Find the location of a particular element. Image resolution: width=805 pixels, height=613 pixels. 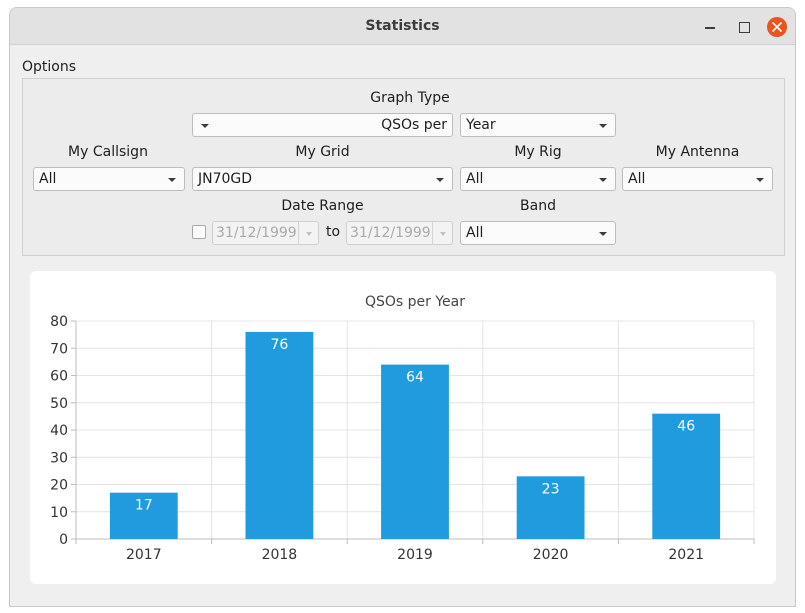

date-range-checkbox is located at coordinates (199, 232).